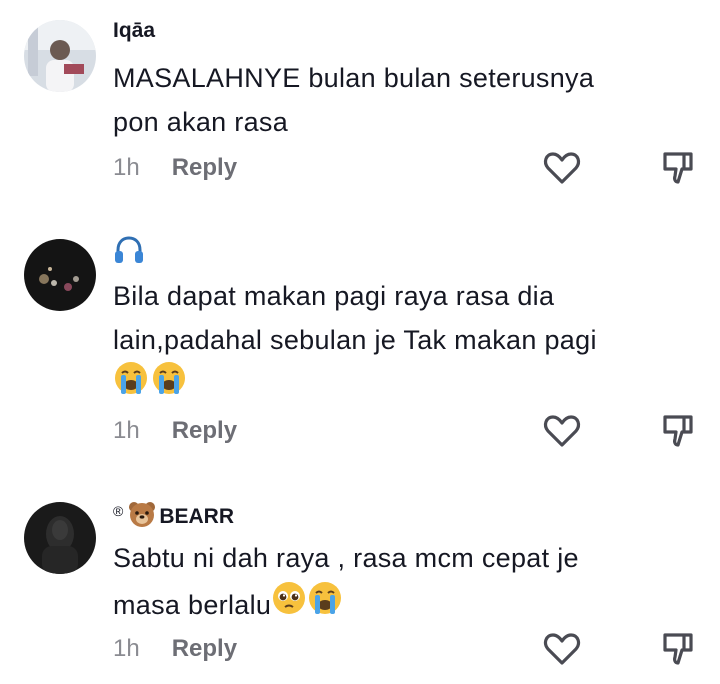  Describe the element at coordinates (355, 340) in the screenshot. I see `comment-text-line: lain,padahal sebulan je Tak makan pagi` at that location.